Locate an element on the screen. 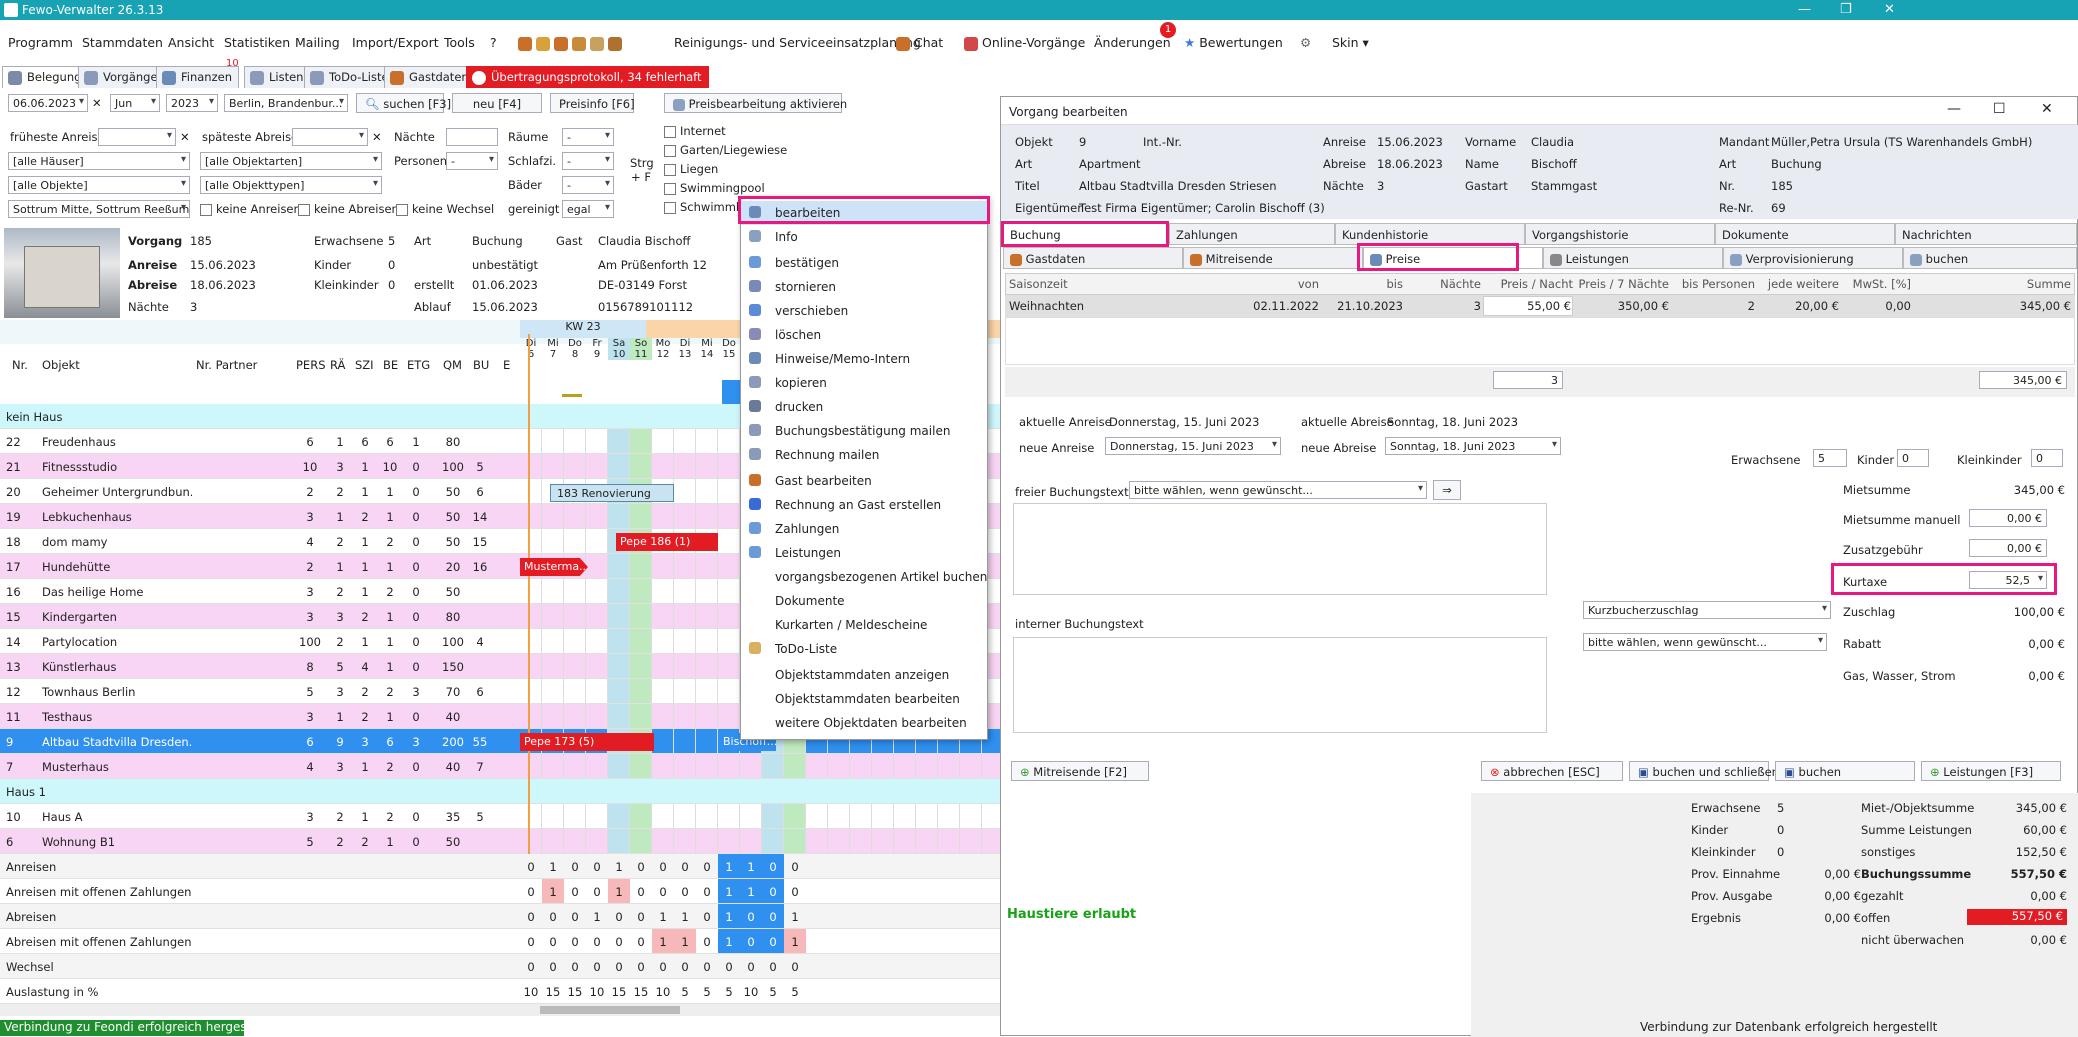  dlg-sub-buchen: buchen is located at coordinates (1990, 258).